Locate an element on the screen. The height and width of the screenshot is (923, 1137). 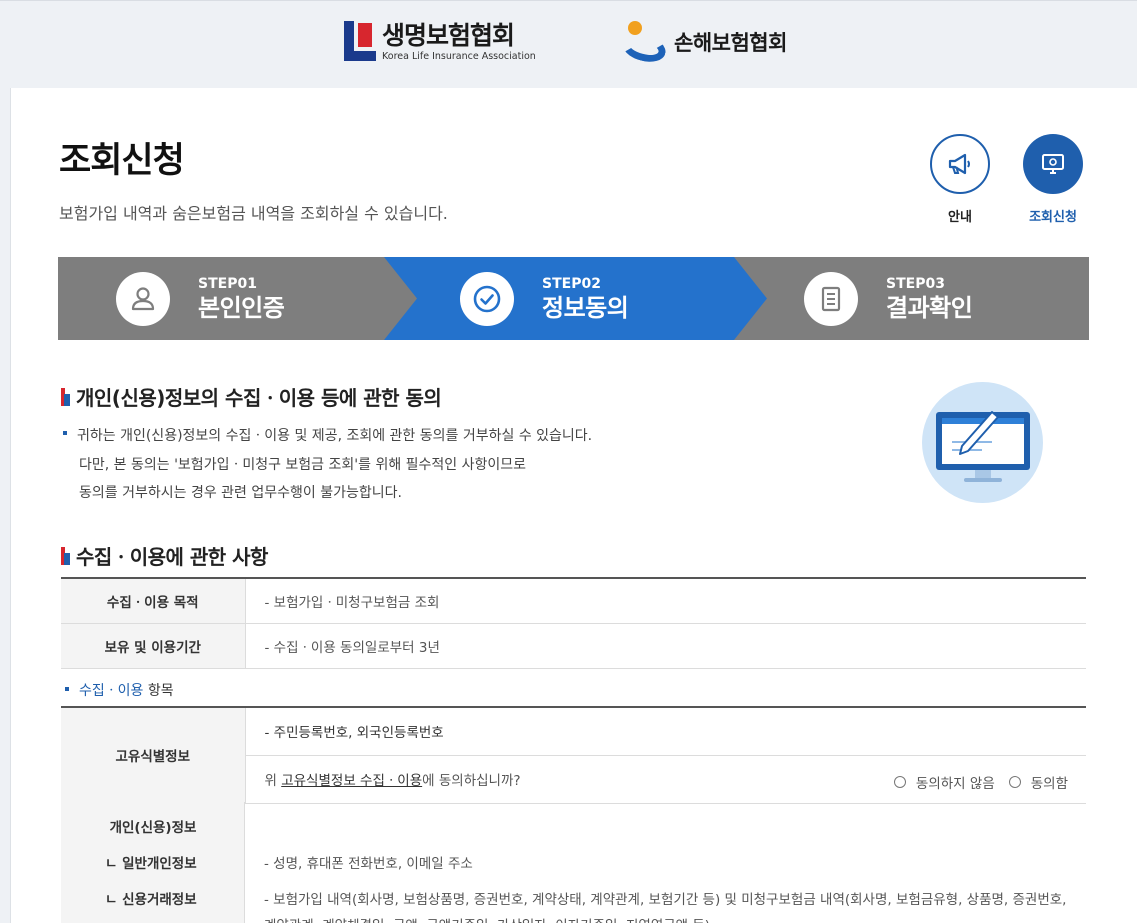
table-row: 고유식별정보 - 주민등록번호, 외국인등록번호 is located at coordinates (573, 755).